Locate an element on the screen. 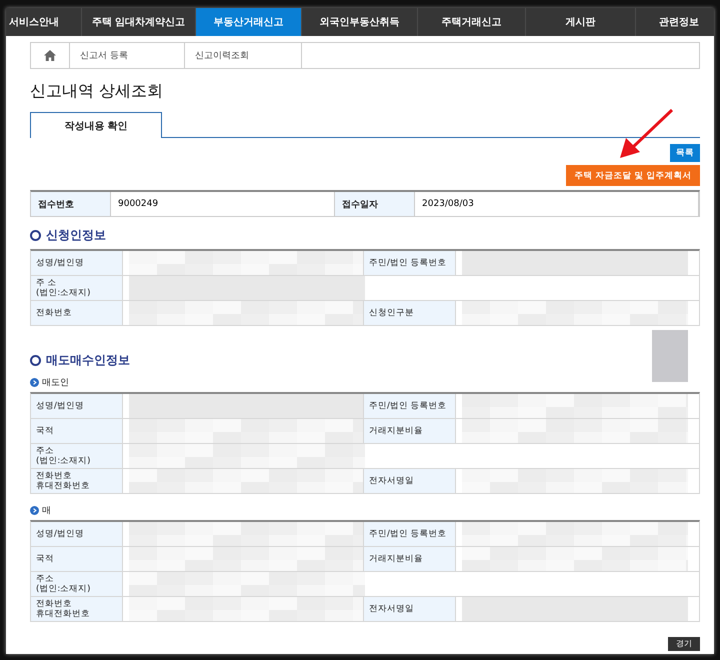 This screenshot has width=720, height=660. breadcrumb-link: 신고서 등록 is located at coordinates (104, 55).